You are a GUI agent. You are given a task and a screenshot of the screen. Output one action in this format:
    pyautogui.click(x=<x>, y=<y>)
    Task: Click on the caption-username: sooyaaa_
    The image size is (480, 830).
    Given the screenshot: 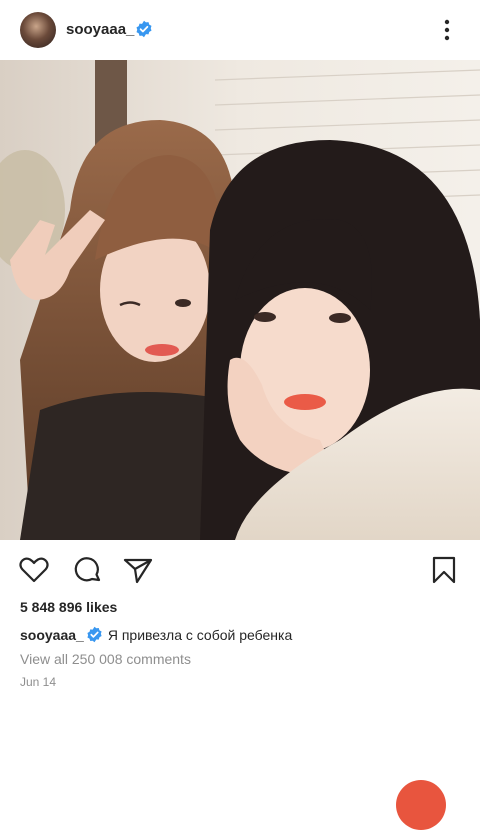 What is the action you would take?
    pyautogui.click(x=52, y=635)
    